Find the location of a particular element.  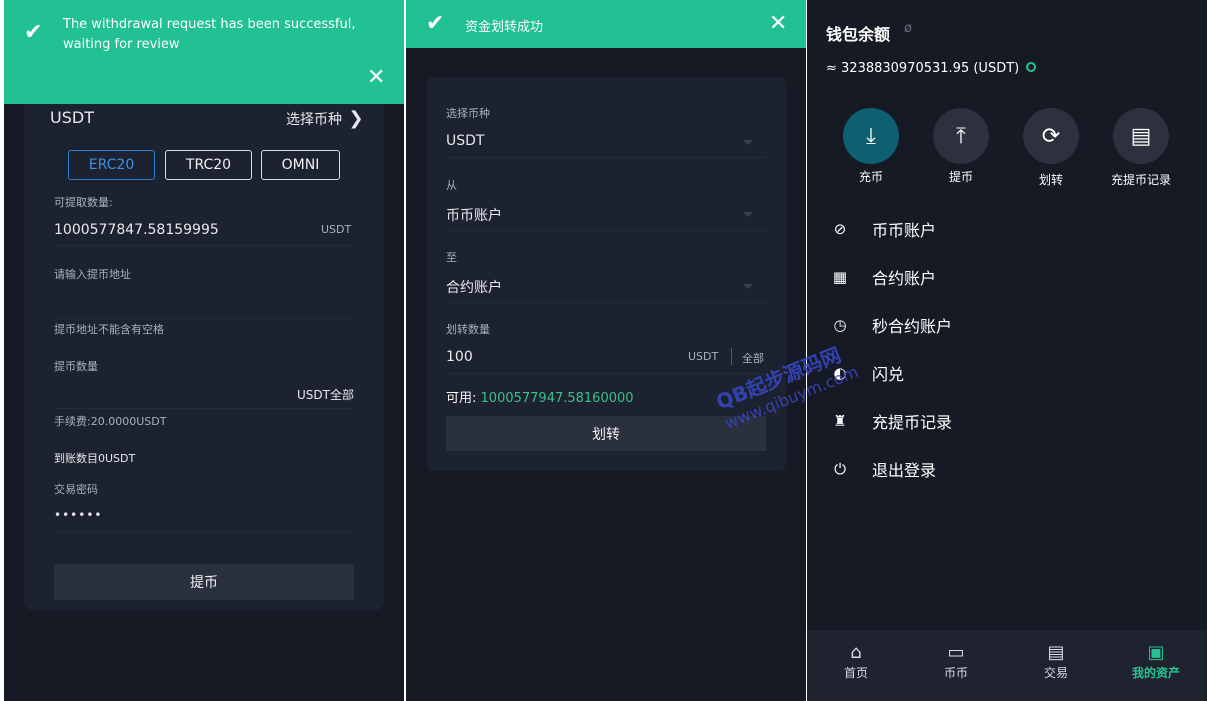

tab-label: 币币 is located at coordinates (955, 673).